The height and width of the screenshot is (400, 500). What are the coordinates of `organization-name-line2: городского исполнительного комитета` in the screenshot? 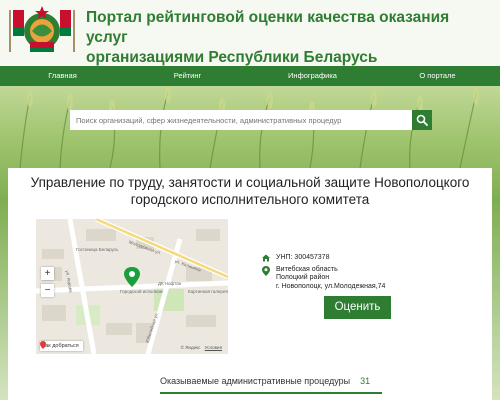 It's located at (250, 199).